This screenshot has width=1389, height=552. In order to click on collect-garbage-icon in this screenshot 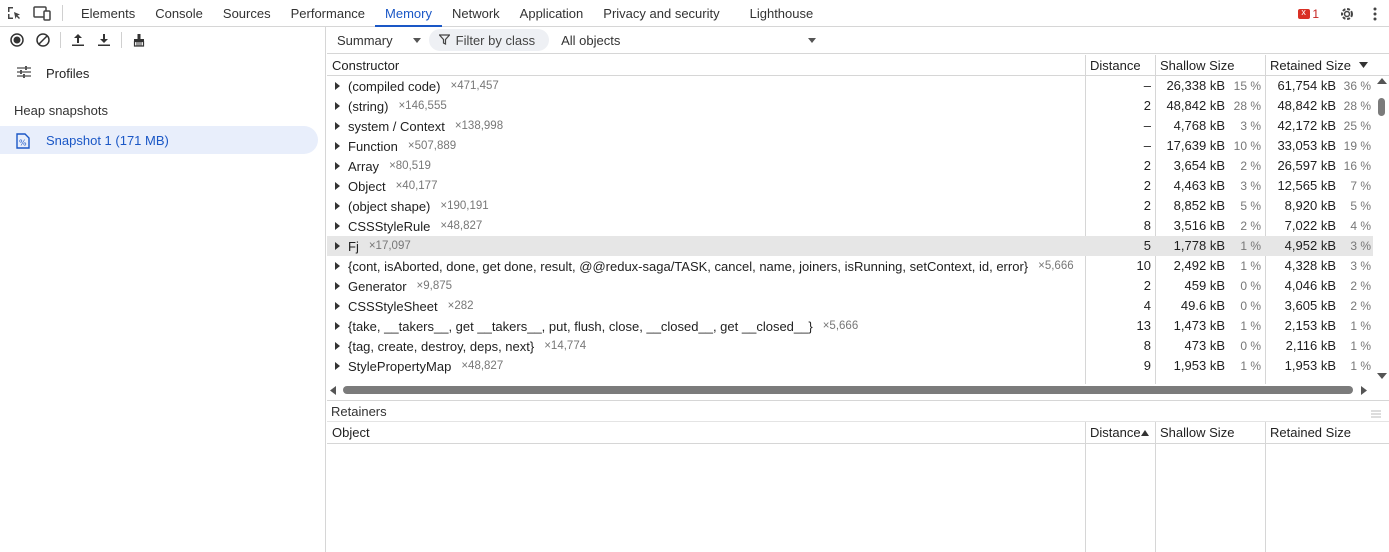, I will do `click(139, 40)`.